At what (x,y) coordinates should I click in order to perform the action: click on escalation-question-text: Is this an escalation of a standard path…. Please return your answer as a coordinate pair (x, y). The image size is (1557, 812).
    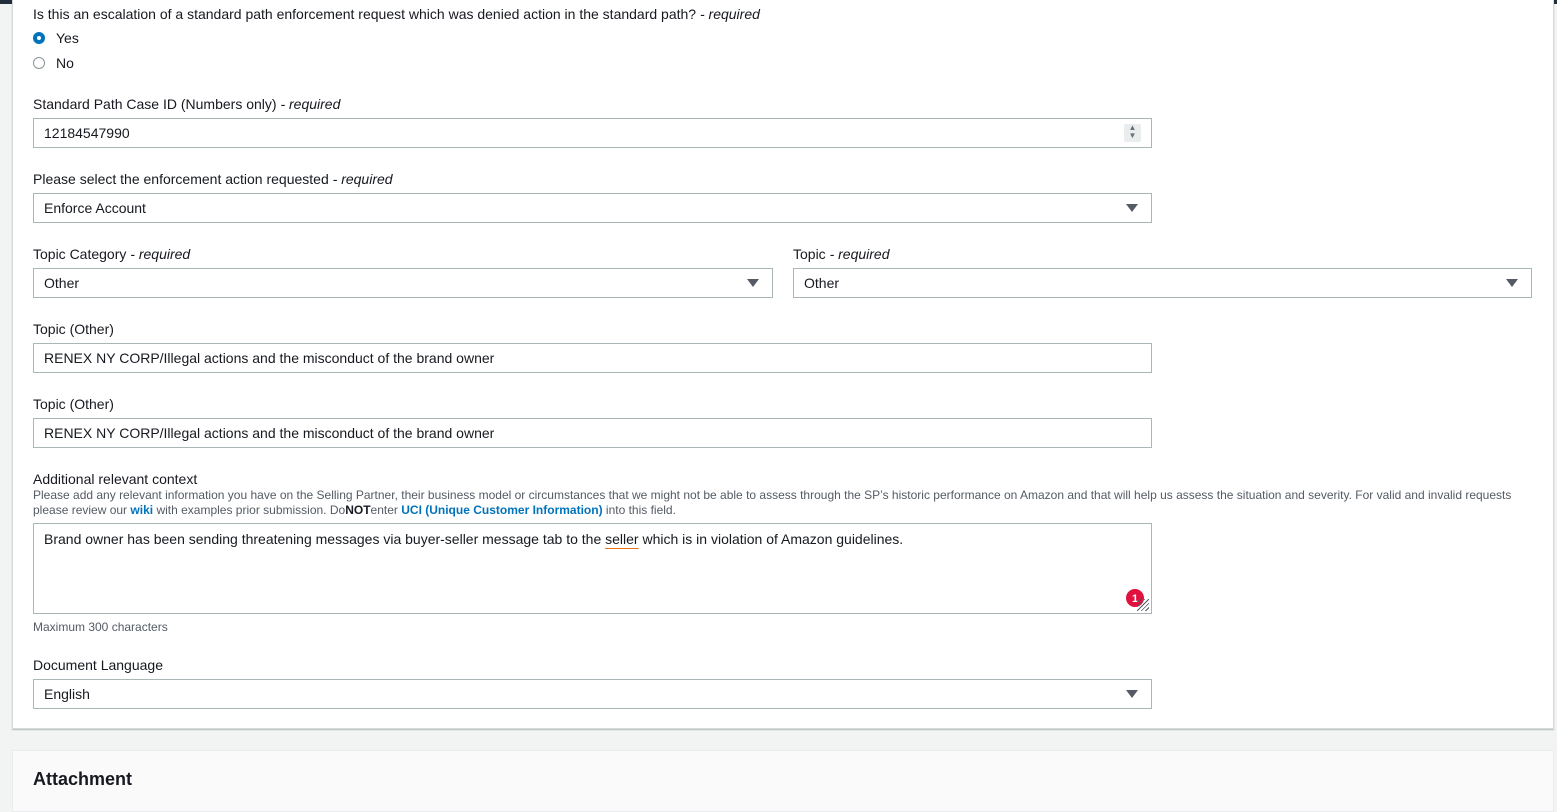
    Looking at the image, I should click on (365, 14).